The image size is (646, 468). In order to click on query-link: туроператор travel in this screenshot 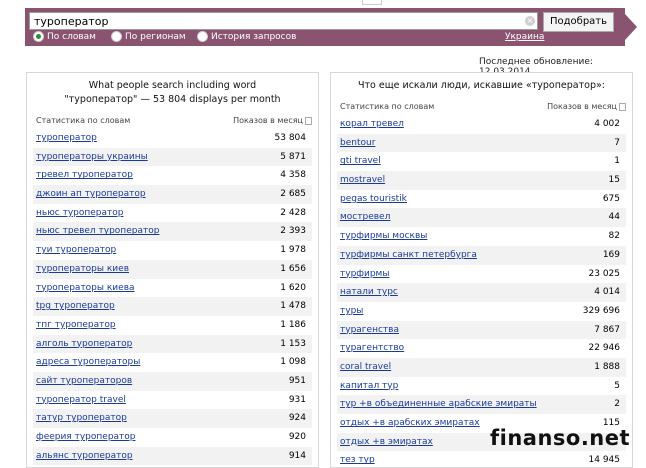, I will do `click(81, 400)`.